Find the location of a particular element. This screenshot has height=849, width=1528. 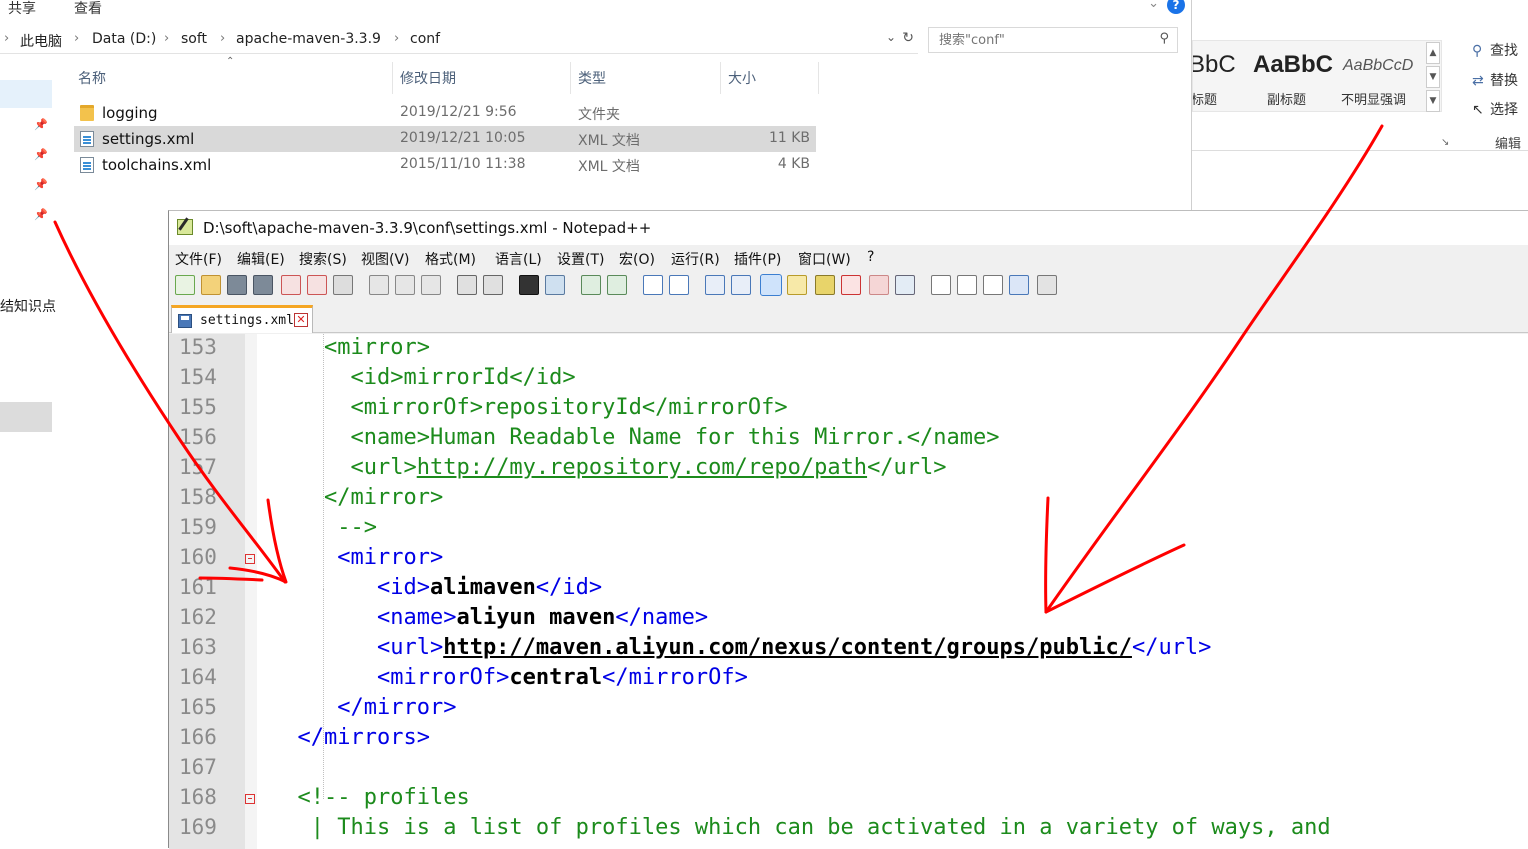

styles-scroll-up: ▲ is located at coordinates (1433, 53).